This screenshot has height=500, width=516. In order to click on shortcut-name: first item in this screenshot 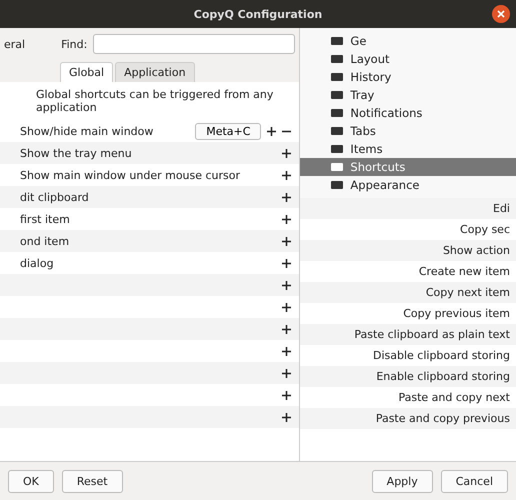, I will do `click(45, 219)`.